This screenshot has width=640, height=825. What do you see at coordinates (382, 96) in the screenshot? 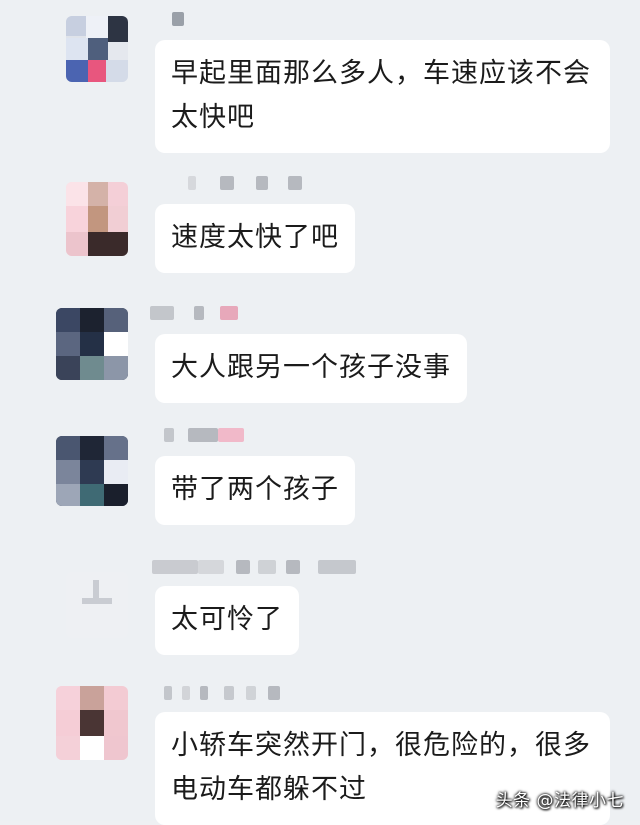
I see `message-bubble: 早起里面那么多人，车速应该不会太快吧` at bounding box center [382, 96].